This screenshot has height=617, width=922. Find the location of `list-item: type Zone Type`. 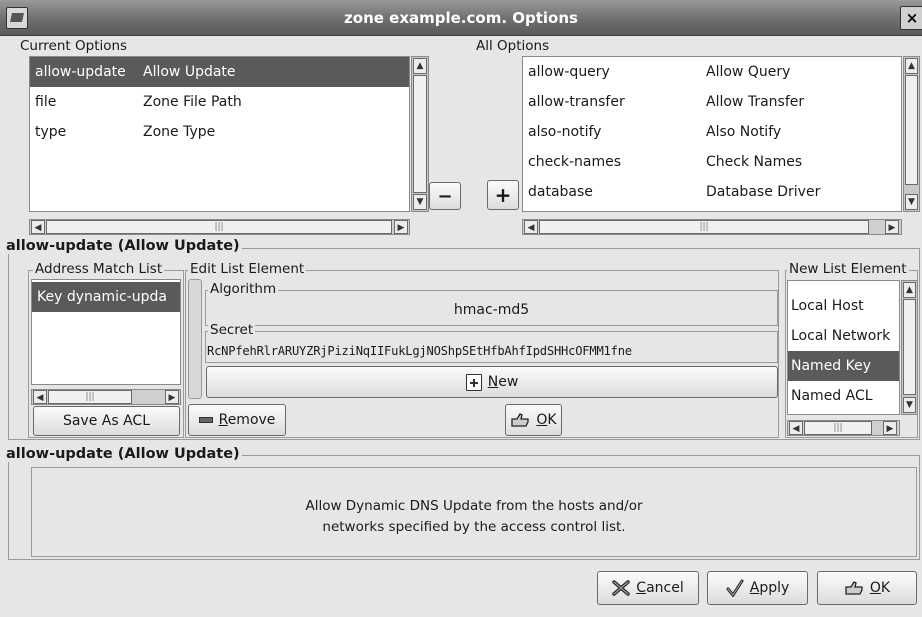

list-item: type Zone Type is located at coordinates (219, 132).